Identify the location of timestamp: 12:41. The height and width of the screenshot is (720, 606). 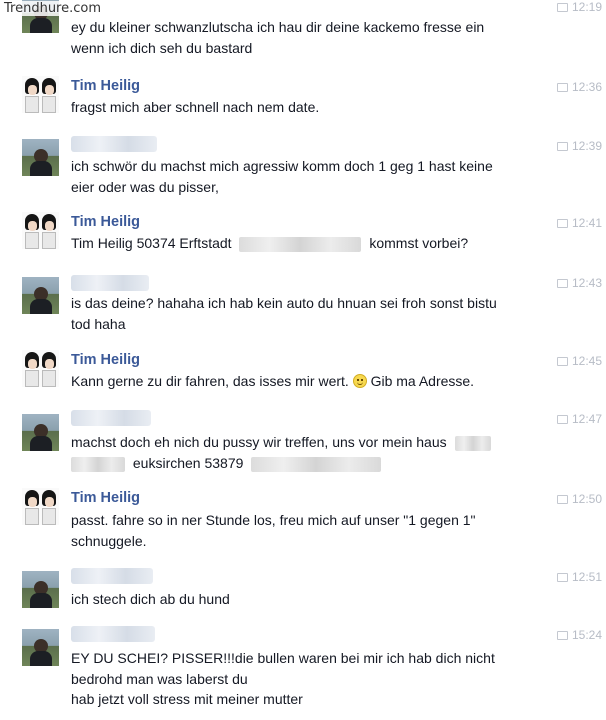
(579, 223).